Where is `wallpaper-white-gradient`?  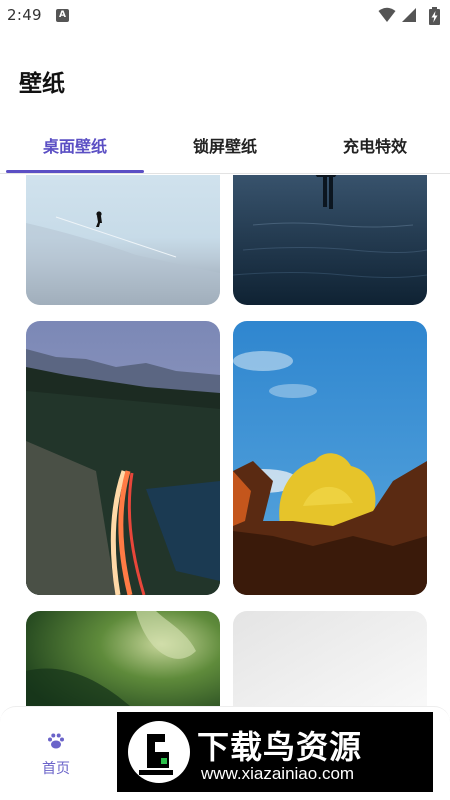
wallpaper-white-gradient is located at coordinates (330, 660).